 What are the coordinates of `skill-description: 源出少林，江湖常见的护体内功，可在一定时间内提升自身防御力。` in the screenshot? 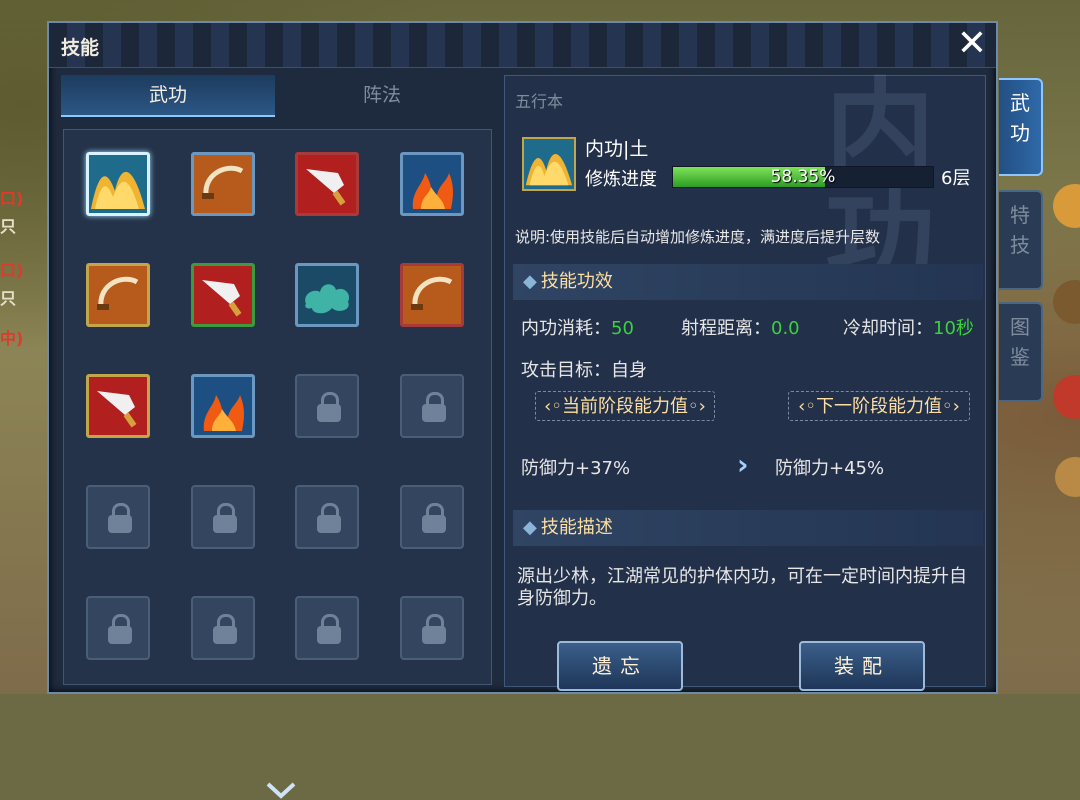 It's located at (742, 587).